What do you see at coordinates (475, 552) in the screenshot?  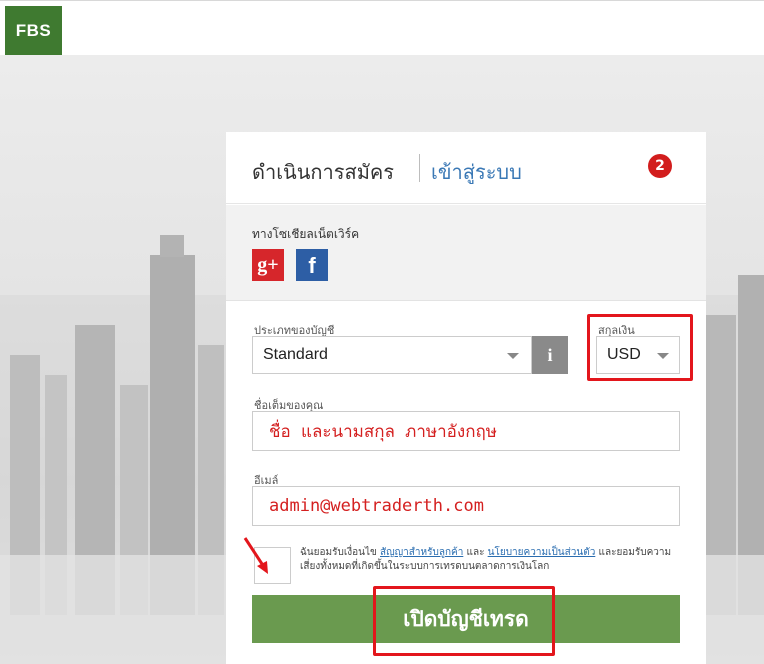 I see `terms-and: และ` at bounding box center [475, 552].